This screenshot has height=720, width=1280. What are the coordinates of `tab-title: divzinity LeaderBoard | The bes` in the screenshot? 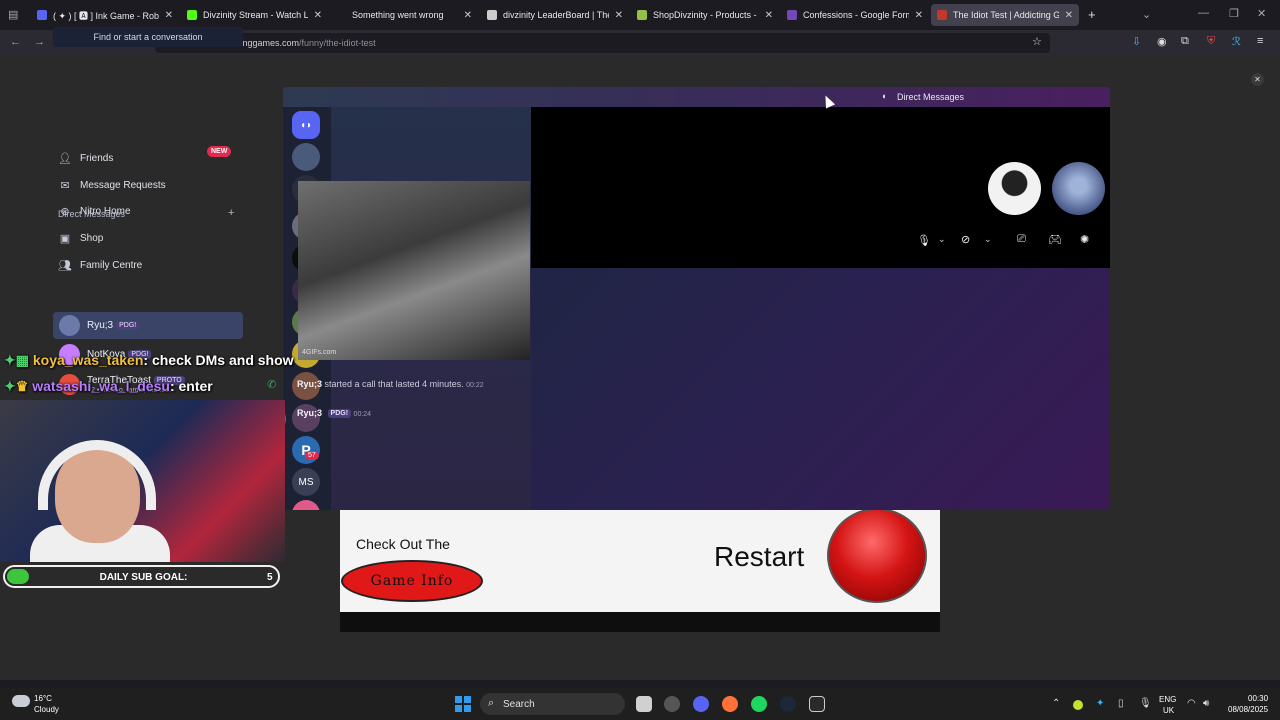 It's located at (556, 15).